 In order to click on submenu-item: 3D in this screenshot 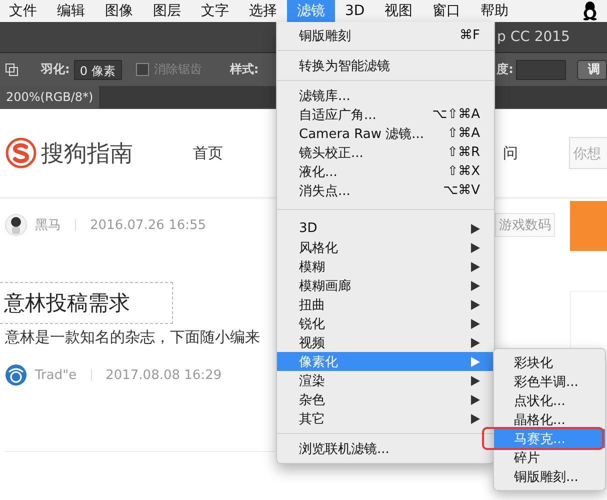, I will do `click(308, 228)`.